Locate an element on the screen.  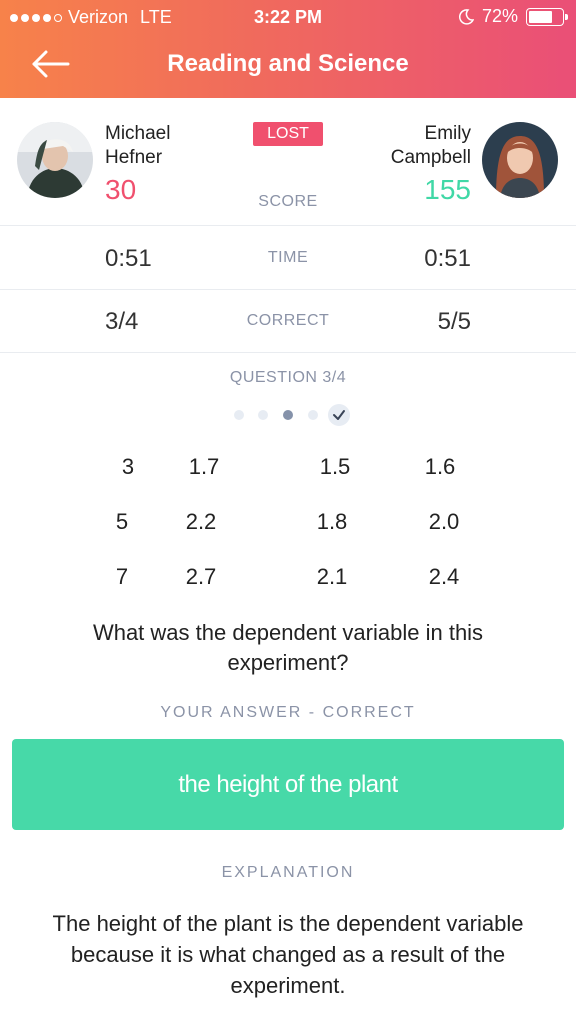
correct-row: 3/4 CORRECT 5/5 is located at coordinates (288, 321).